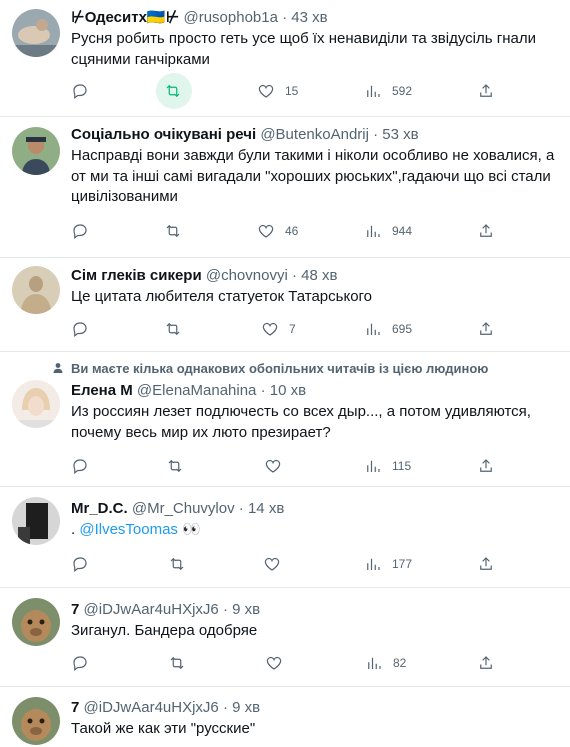 This screenshot has width=570, height=747. What do you see at coordinates (388, 564) in the screenshot?
I see `views-button: 177` at bounding box center [388, 564].